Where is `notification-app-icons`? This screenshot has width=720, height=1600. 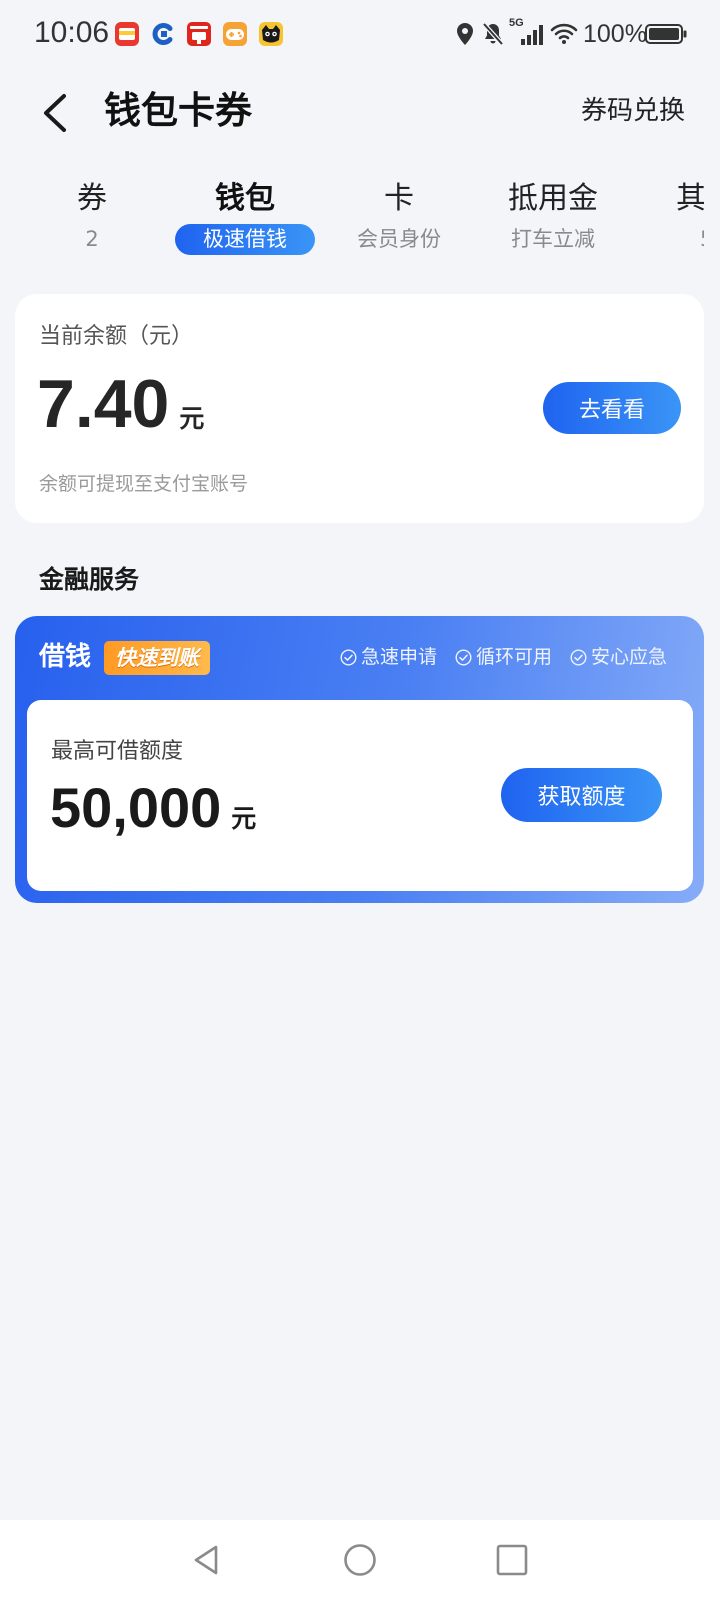
notification-app-icons is located at coordinates (199, 34).